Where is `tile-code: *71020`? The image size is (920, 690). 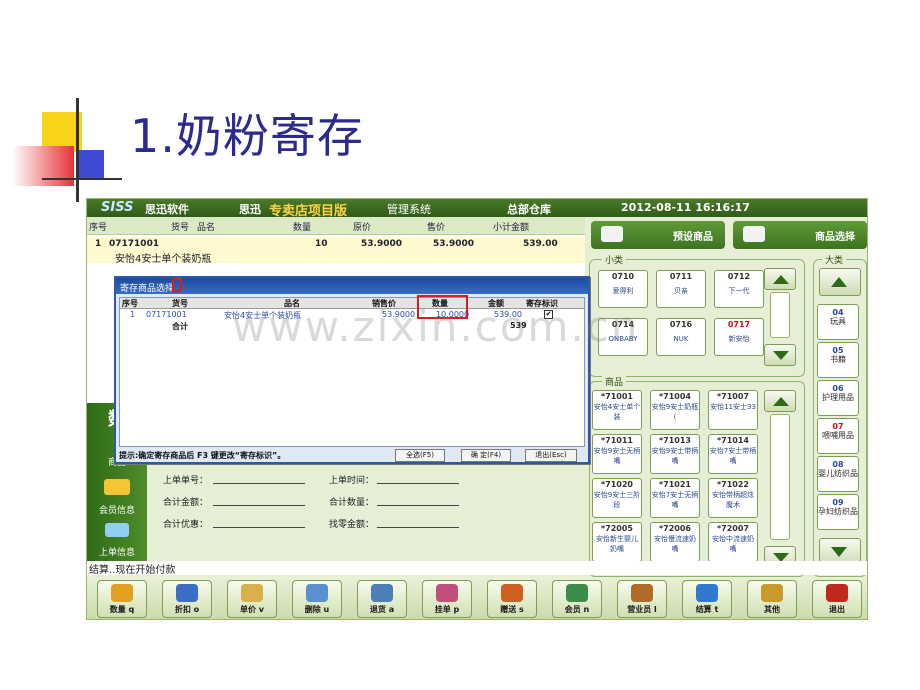 tile-code: *71020 is located at coordinates (616, 484).